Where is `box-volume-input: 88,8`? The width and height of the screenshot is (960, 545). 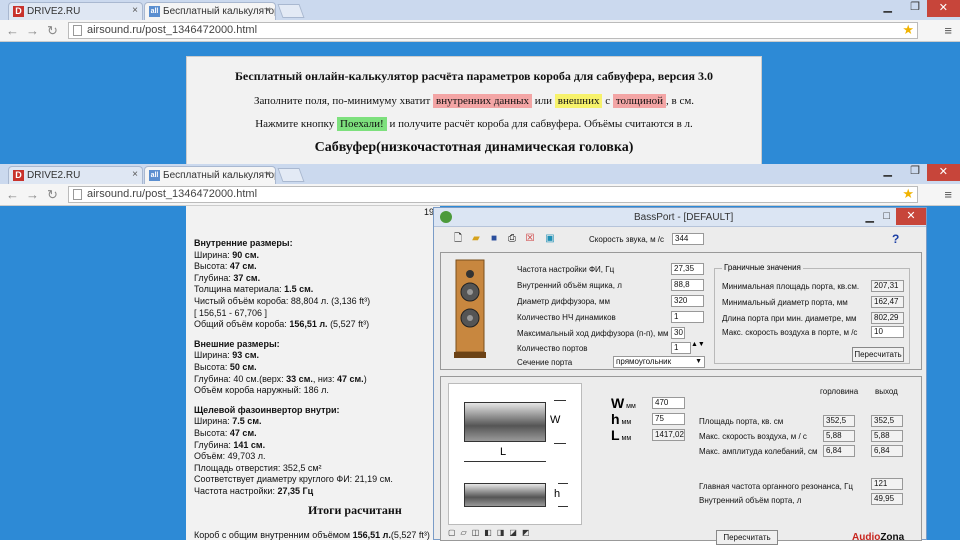
box-volume-input: 88,8 is located at coordinates (687, 285).